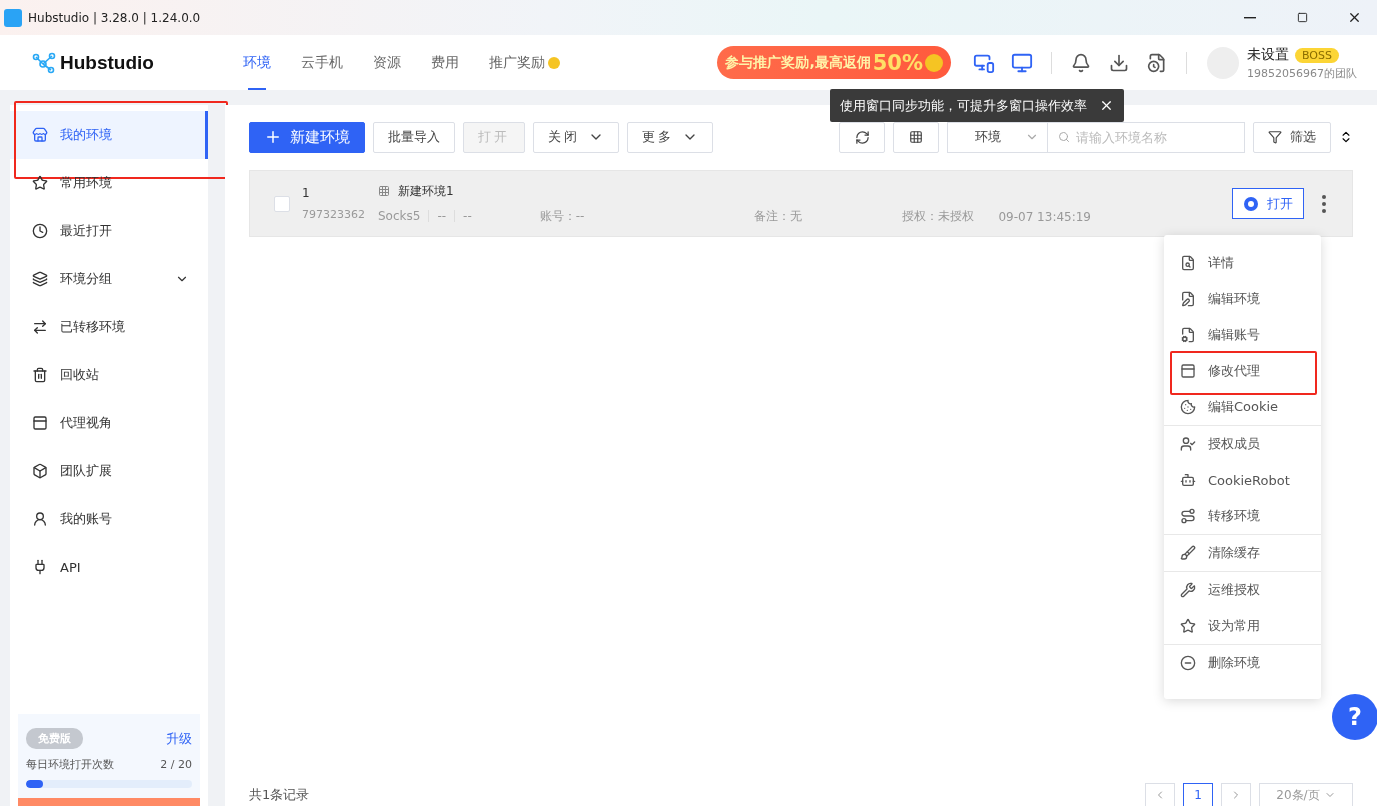  Describe the element at coordinates (54, 738) in the screenshot. I see `plan-badge: 免费版` at that location.